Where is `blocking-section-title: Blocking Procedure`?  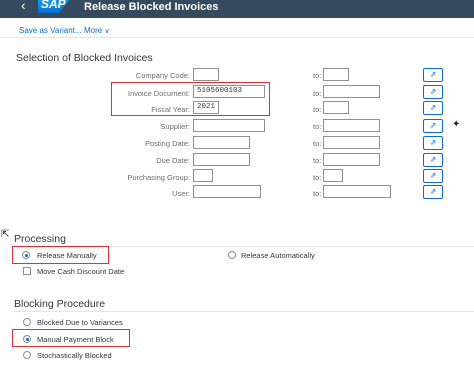 blocking-section-title: Blocking Procedure is located at coordinates (60, 304).